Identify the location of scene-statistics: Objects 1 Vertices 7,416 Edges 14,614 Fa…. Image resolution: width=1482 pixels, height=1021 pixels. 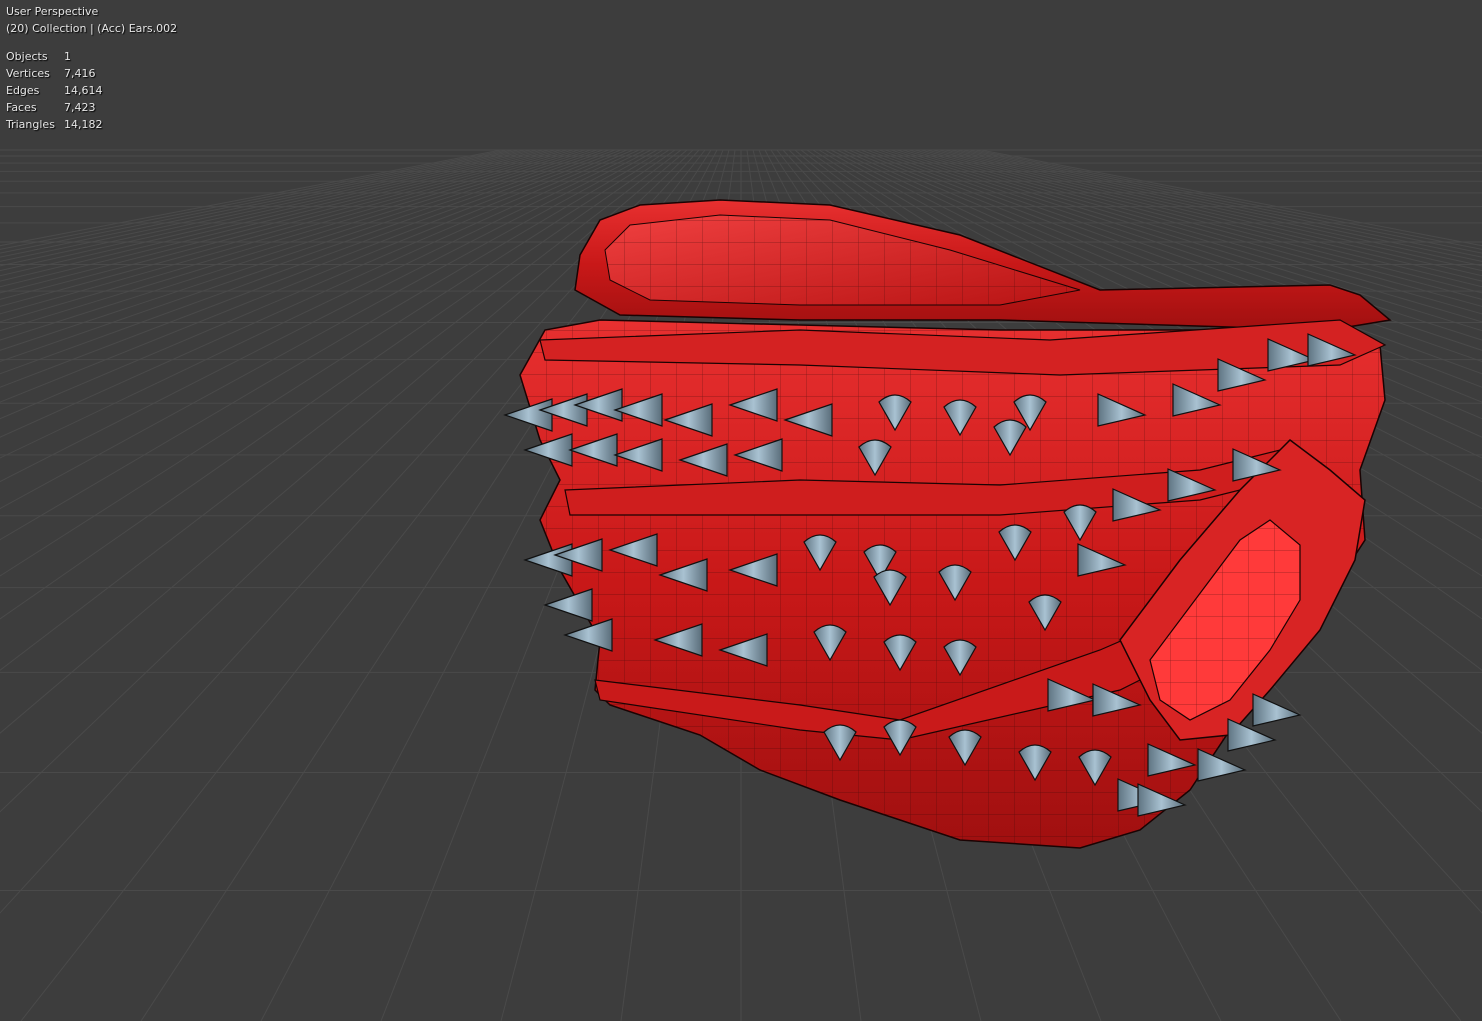
(91, 90).